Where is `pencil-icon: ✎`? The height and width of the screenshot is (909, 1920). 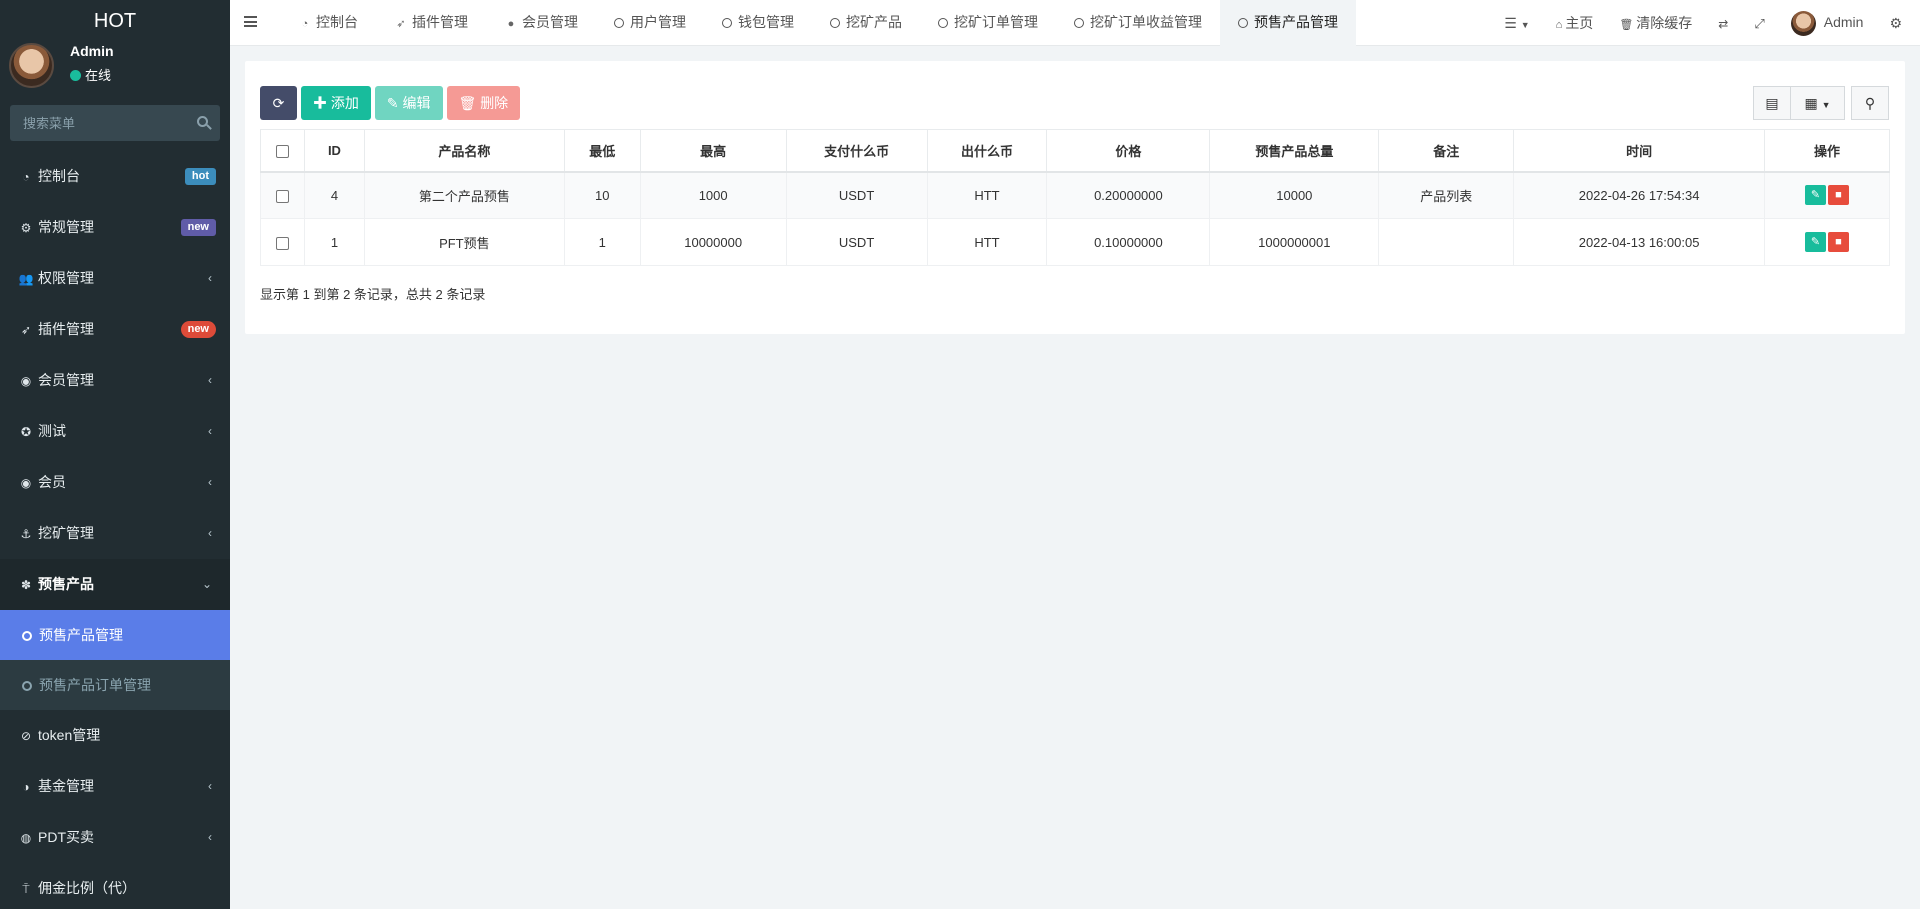
pencil-icon: ✎ is located at coordinates (1815, 242).